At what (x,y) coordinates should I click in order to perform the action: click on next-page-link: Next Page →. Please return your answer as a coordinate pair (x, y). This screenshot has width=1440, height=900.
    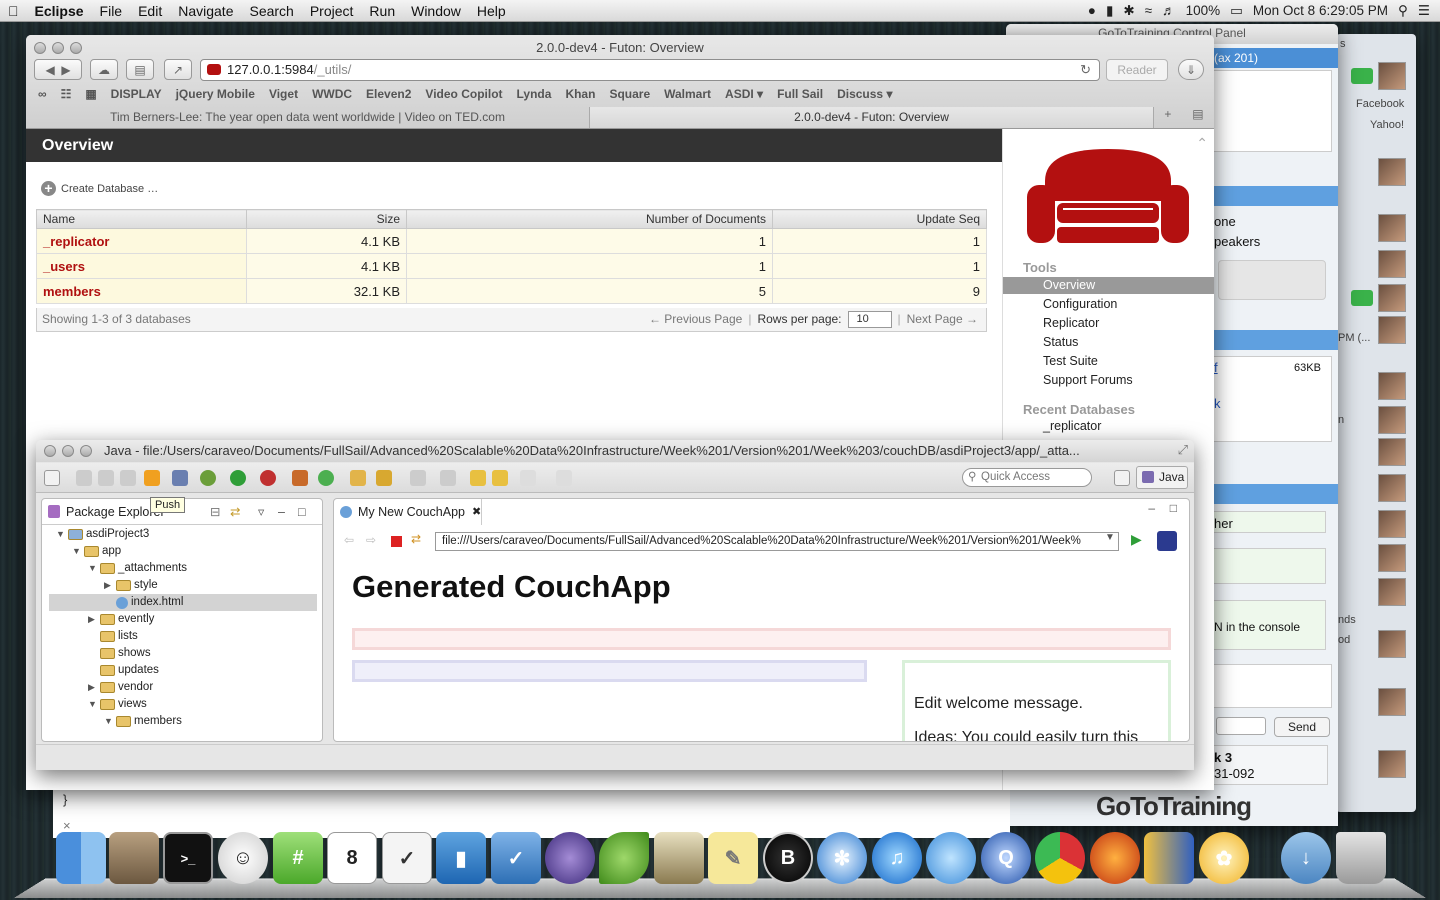
    Looking at the image, I should click on (942, 319).